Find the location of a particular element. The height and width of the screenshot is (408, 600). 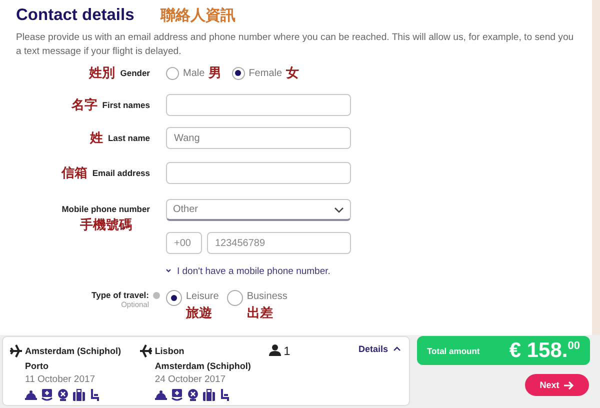

field-label: Email address is located at coordinates (121, 173).